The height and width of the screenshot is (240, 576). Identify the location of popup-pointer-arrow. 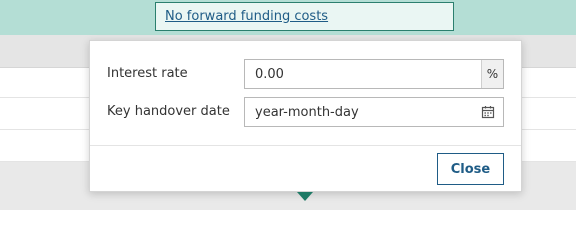
(305, 196).